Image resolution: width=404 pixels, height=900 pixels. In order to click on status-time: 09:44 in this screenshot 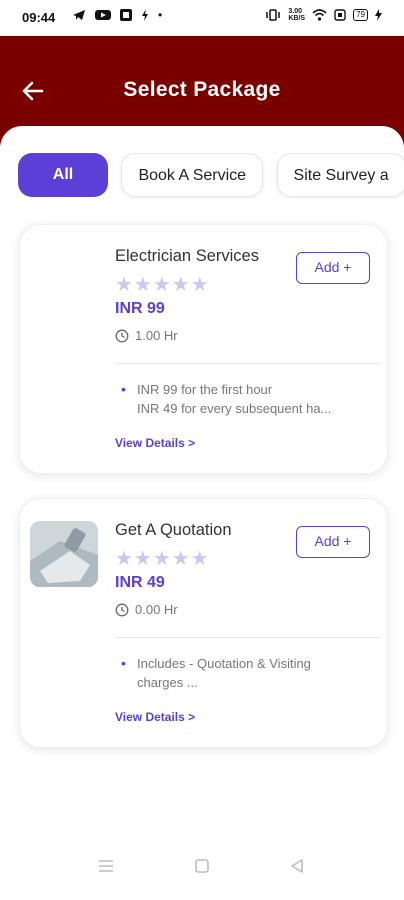, I will do `click(39, 17)`.